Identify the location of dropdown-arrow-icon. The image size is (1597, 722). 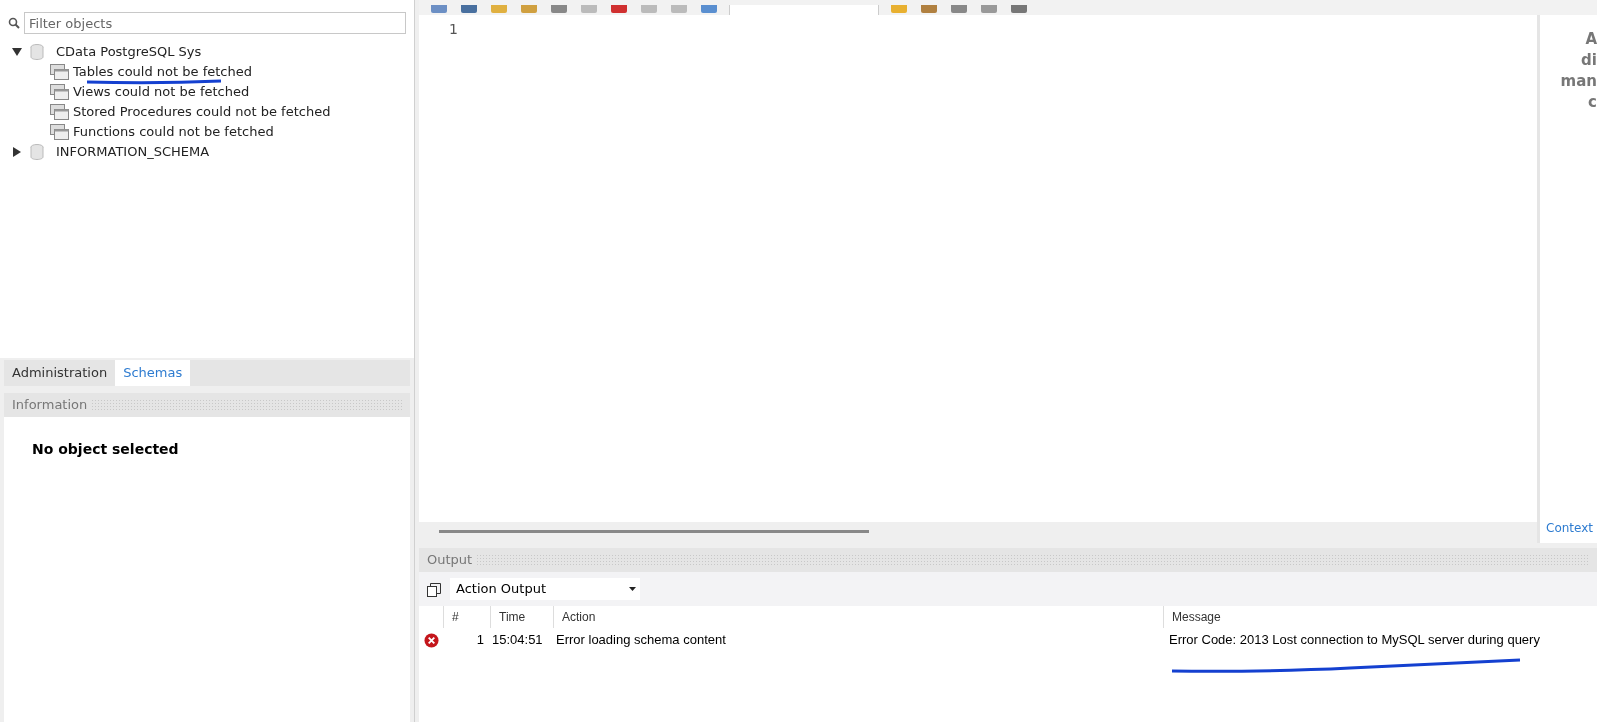
(632, 589).